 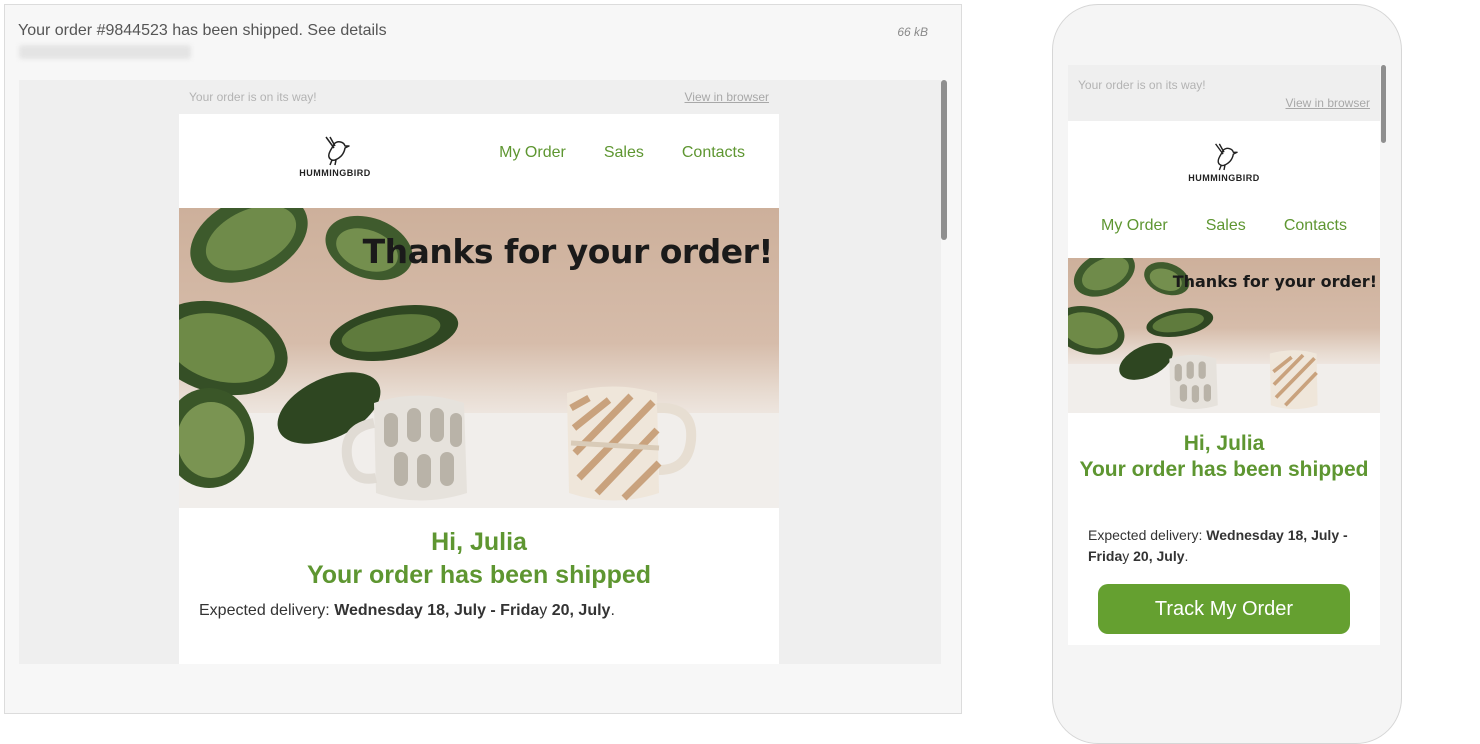 What do you see at coordinates (1274, 281) in the screenshot?
I see `mobile-hero-title: Thanks for your order!` at bounding box center [1274, 281].